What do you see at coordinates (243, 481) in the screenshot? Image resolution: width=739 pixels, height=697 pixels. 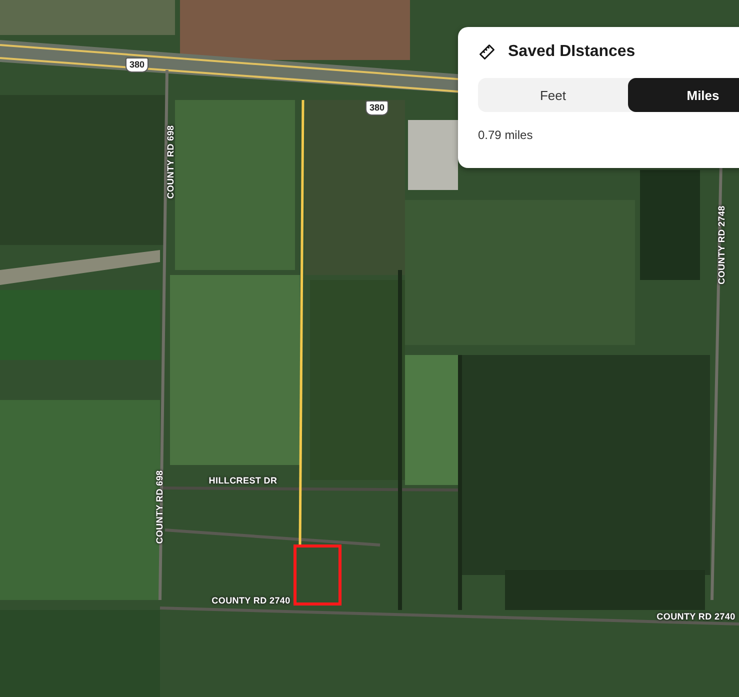 I see `road-label: HILLCREST DR` at bounding box center [243, 481].